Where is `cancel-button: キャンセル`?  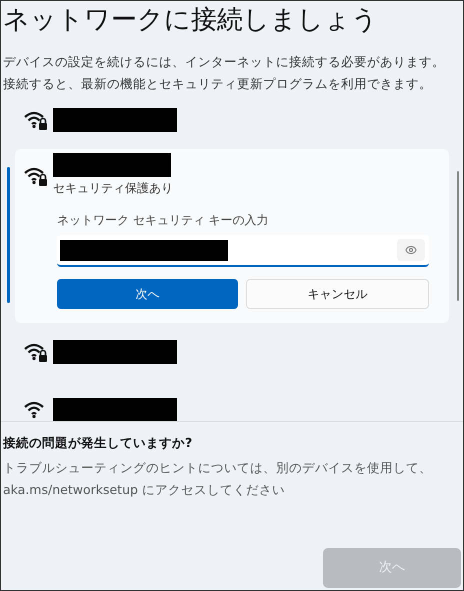
cancel-button: キャンセル is located at coordinates (337, 294).